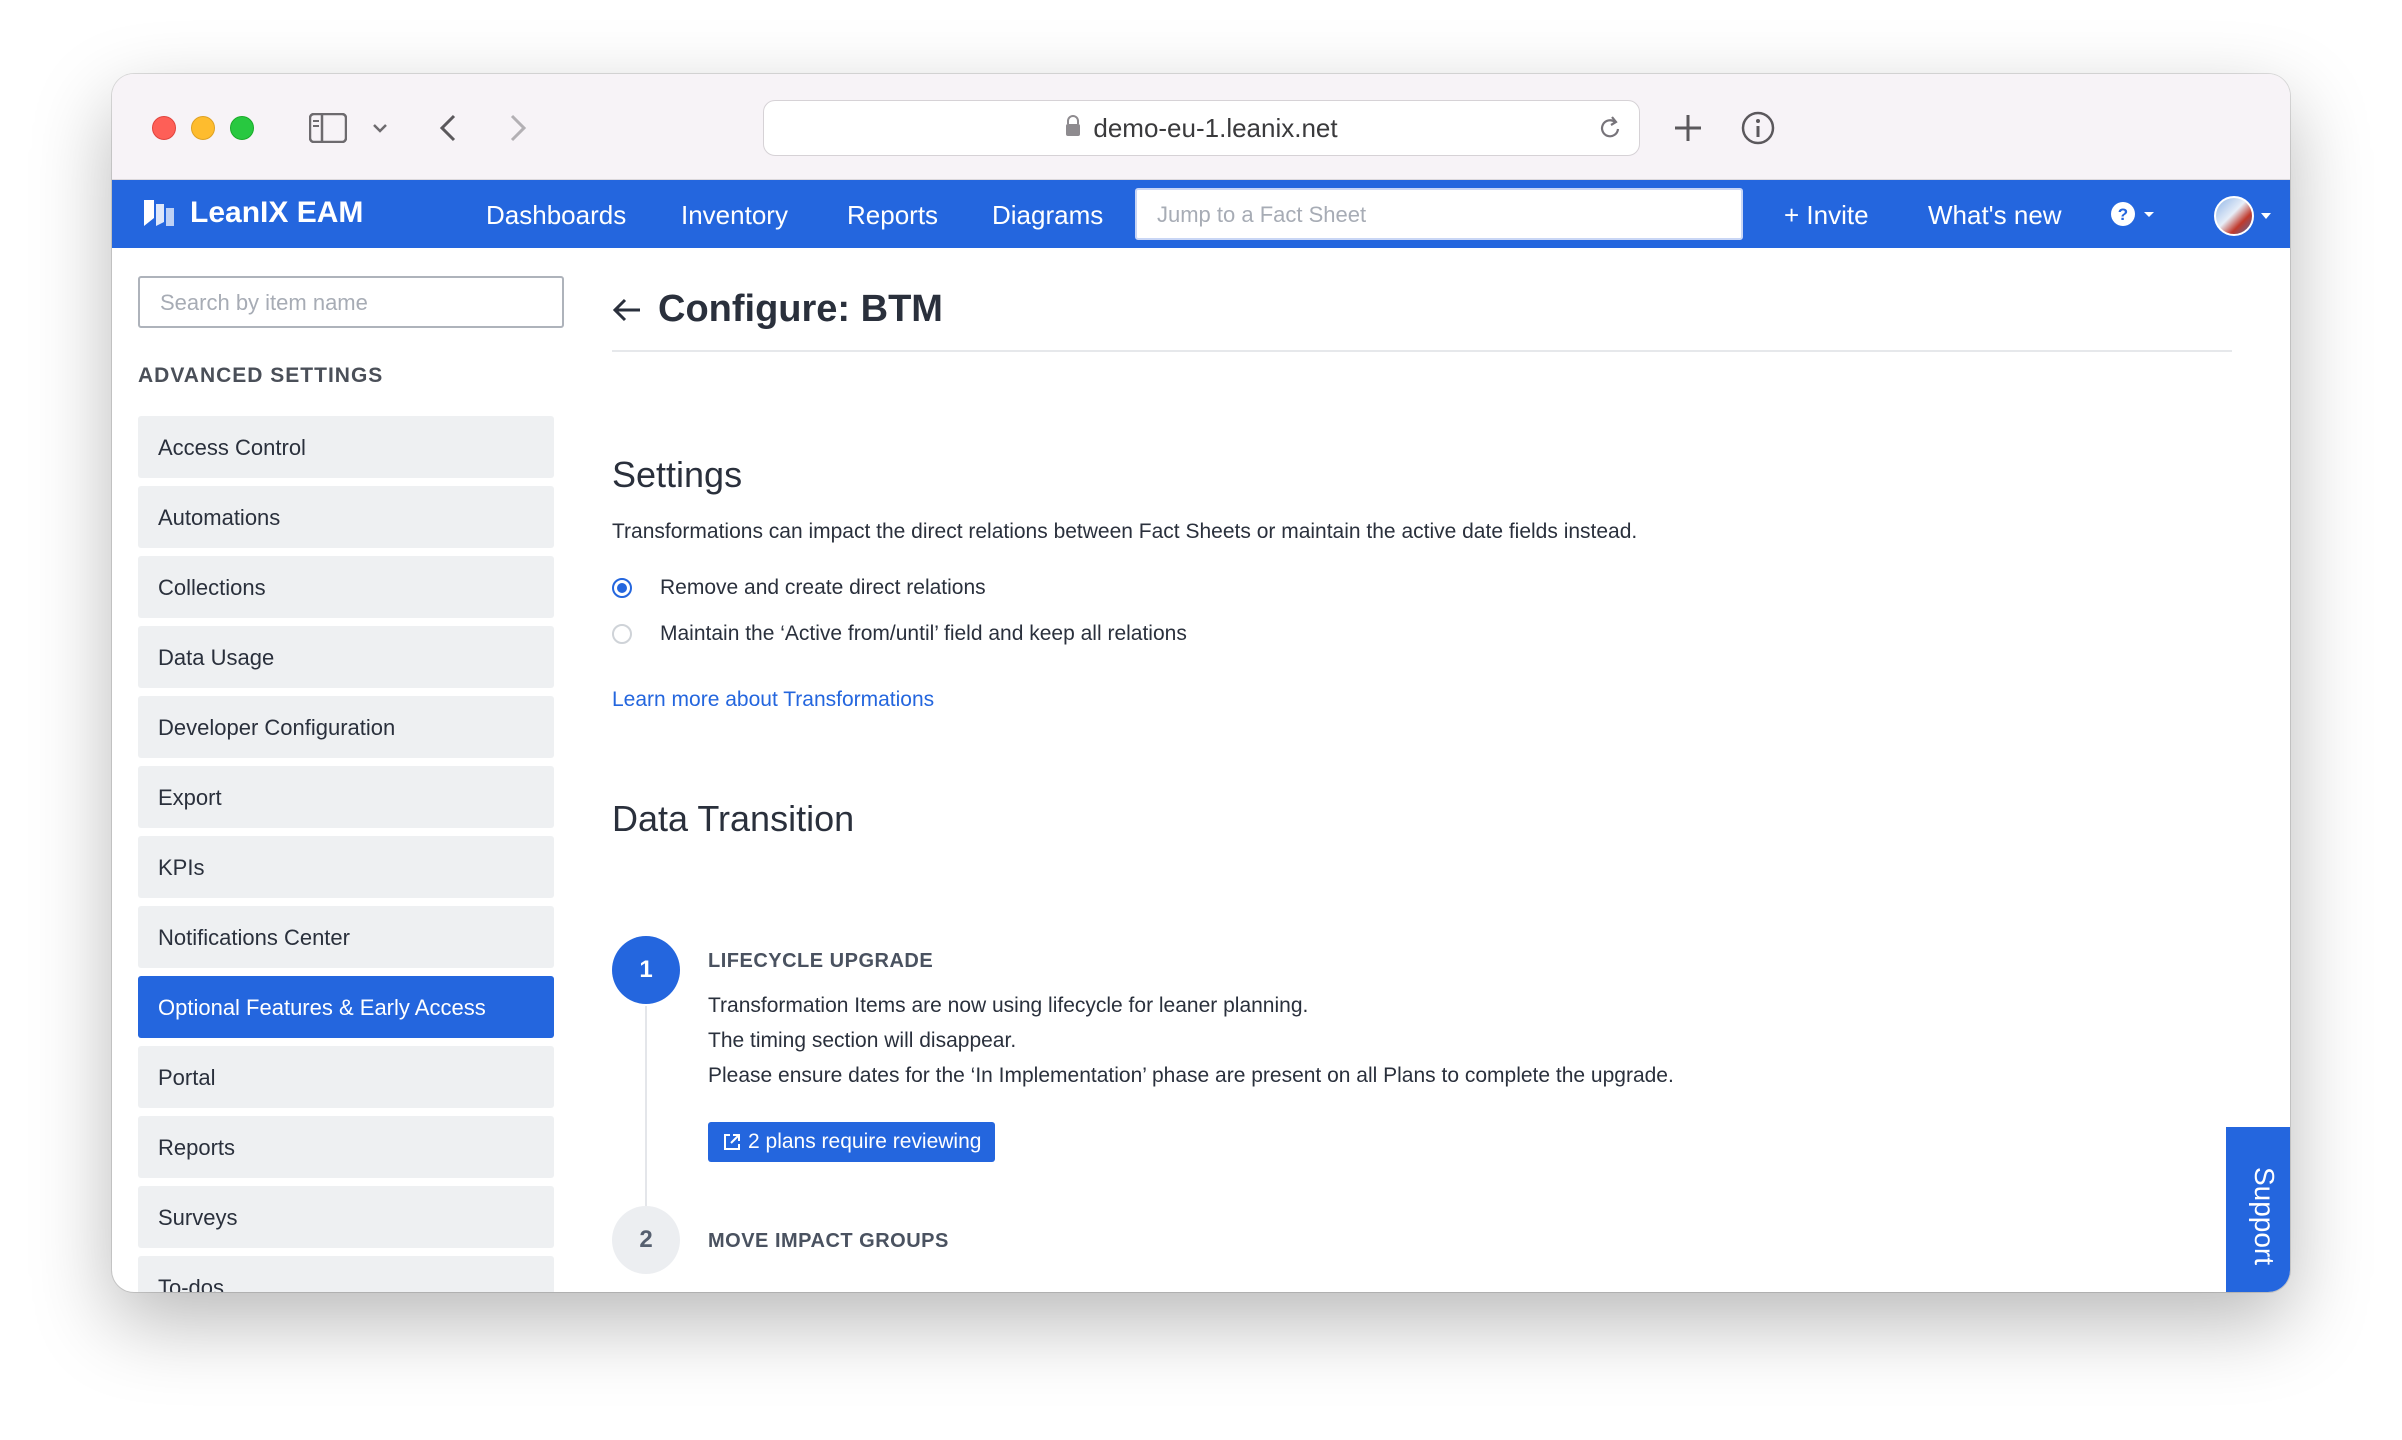 Image resolution: width=2402 pixels, height=1440 pixels. What do you see at coordinates (733, 818) in the screenshot?
I see `data-transition-heading: Data Transition` at bounding box center [733, 818].